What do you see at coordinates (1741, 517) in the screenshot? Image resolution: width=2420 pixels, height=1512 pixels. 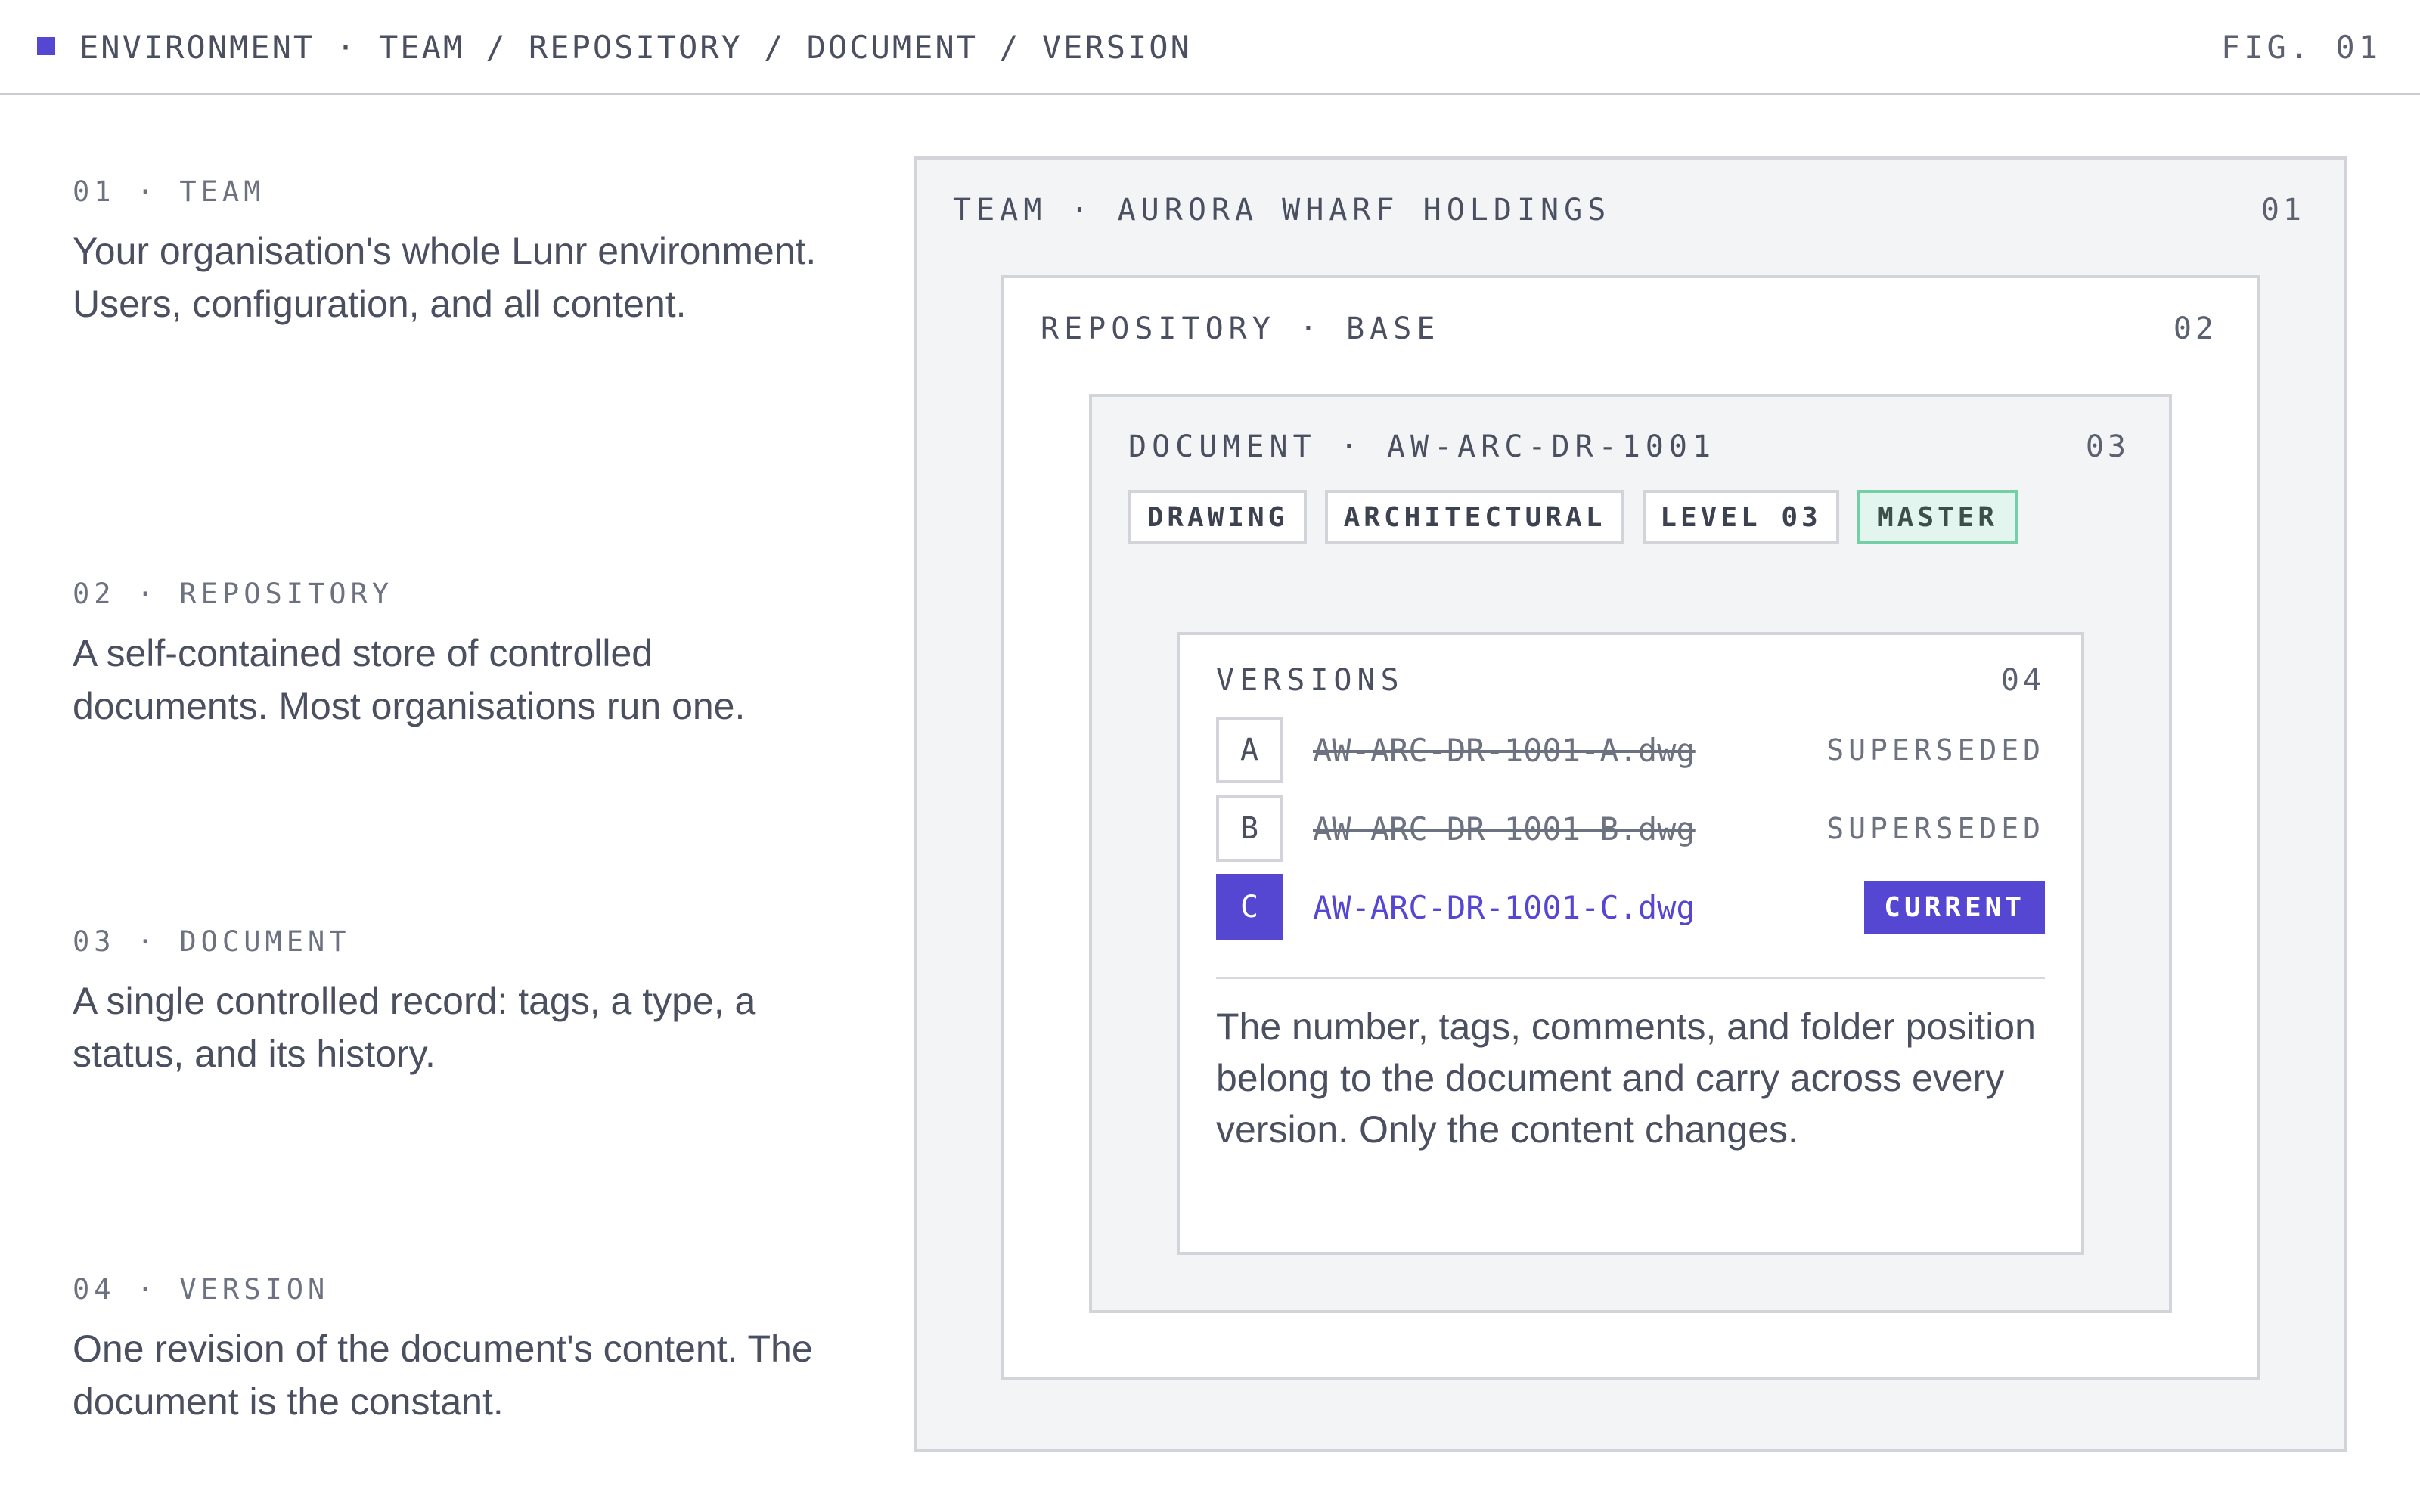 I see `tag-level: LEVEL 03` at bounding box center [1741, 517].